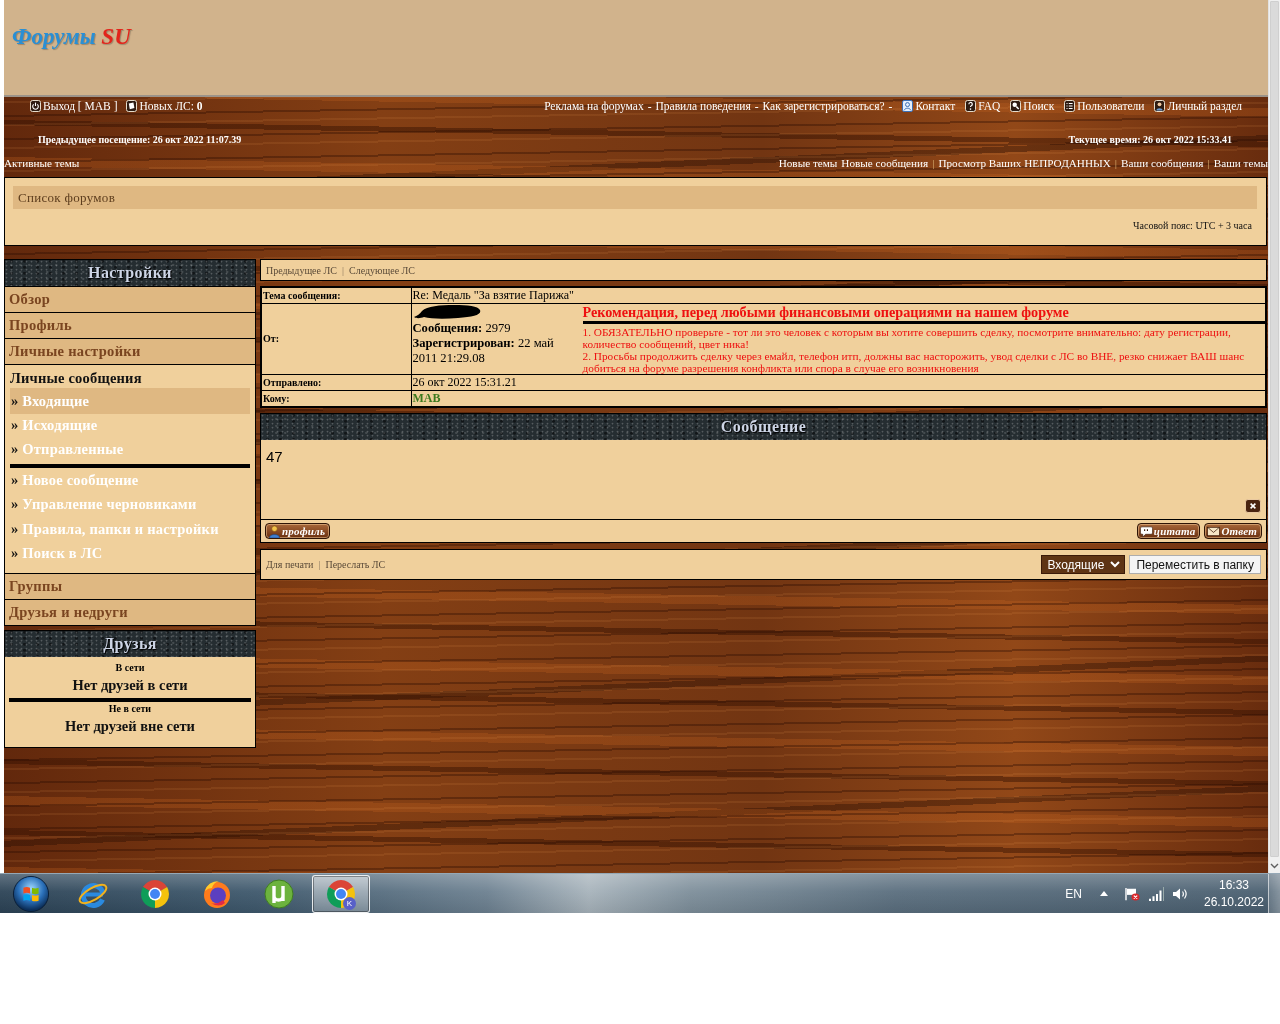  I want to click on timezone-text: Часовой пояс: UTC + 3 часа, so click(1192, 225).